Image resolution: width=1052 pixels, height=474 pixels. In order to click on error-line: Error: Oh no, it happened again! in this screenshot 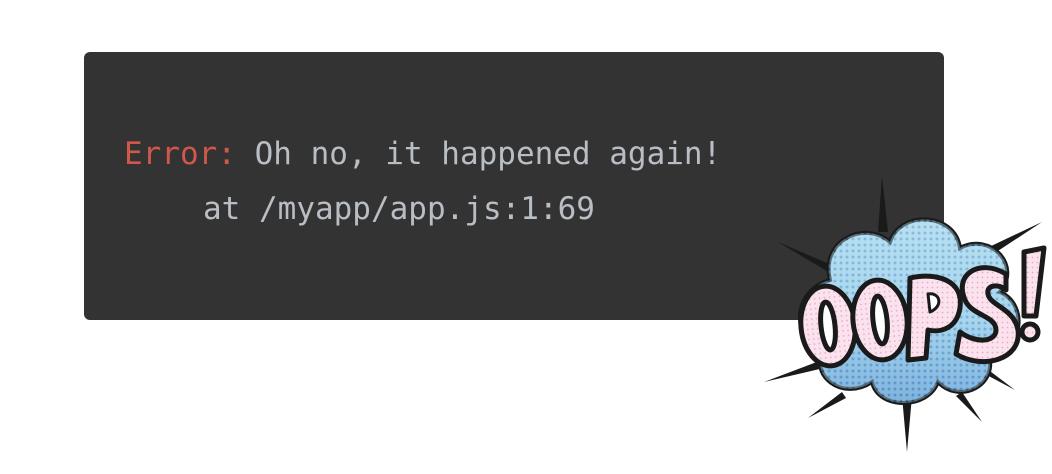, I will do `click(422, 154)`.